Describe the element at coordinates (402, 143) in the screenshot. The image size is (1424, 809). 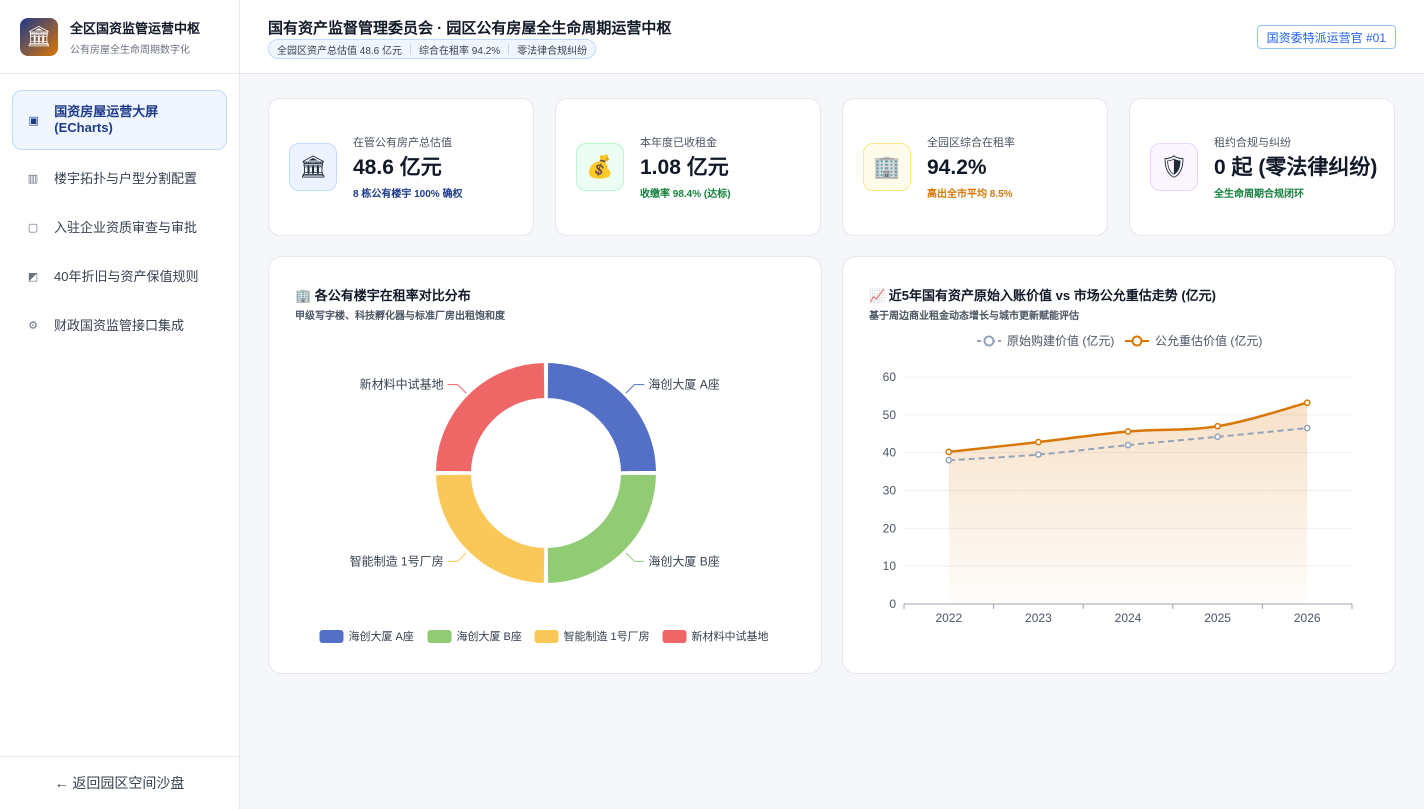
I see `kpi-label: 在管公有房产总估值` at that location.